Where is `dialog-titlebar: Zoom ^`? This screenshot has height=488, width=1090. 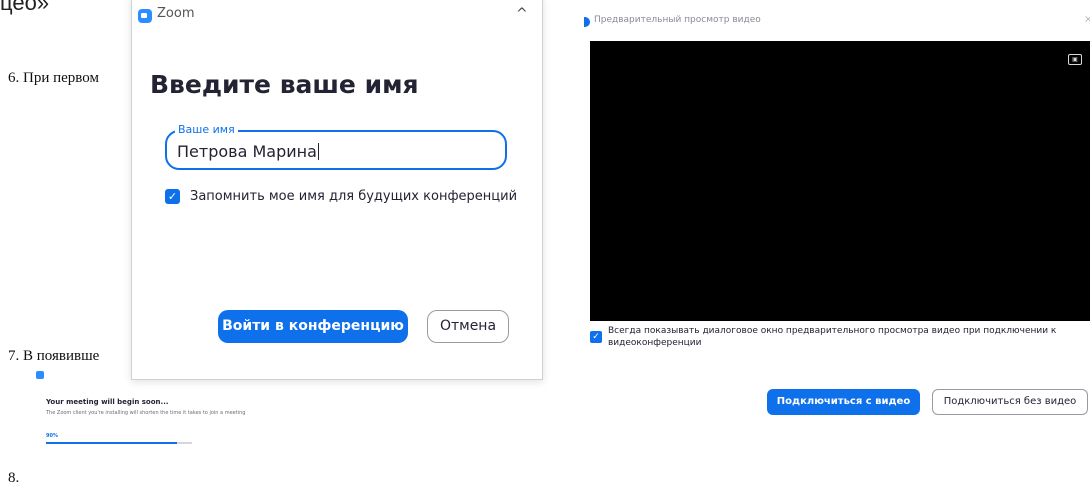 dialog-titlebar: Zoom ^ is located at coordinates (337, 13).